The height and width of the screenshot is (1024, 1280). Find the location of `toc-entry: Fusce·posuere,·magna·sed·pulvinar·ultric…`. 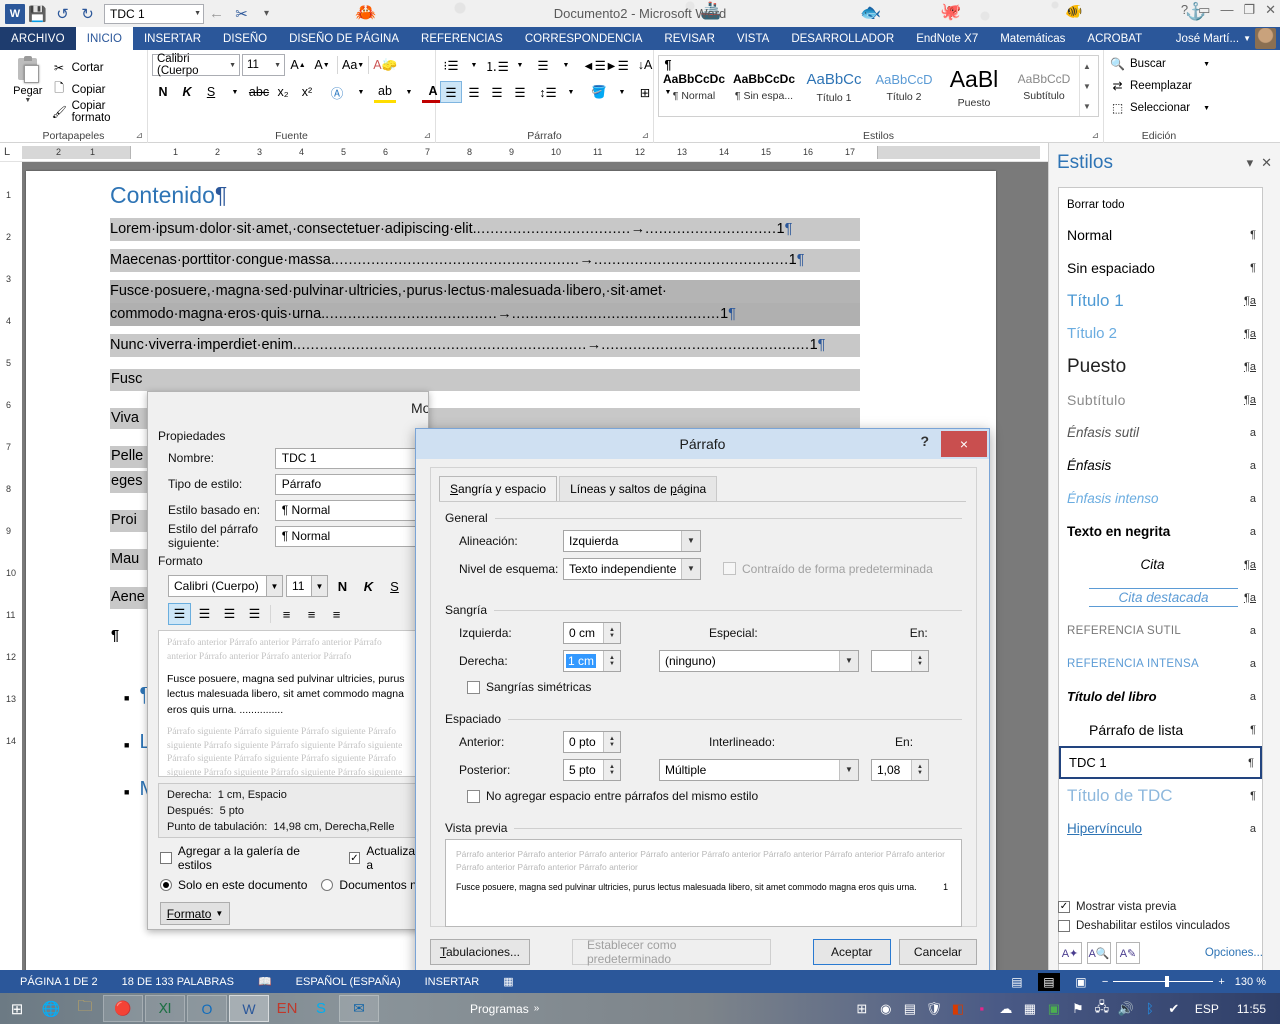

toc-entry: Fusce·posuere,·magna·sed·pulvinar·ultric… is located at coordinates (485, 291).